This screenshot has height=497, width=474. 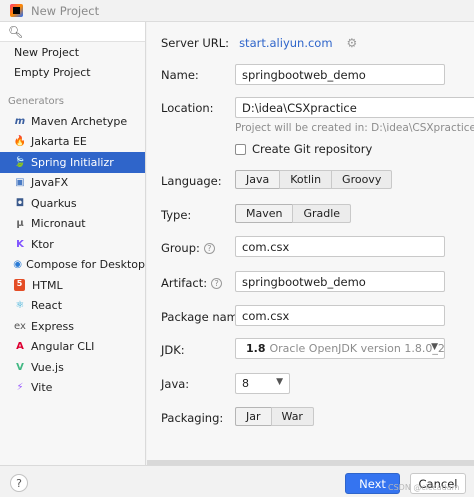 What do you see at coordinates (54, 203) in the screenshot?
I see `sidebar-item-label: Quarkus` at bounding box center [54, 203].